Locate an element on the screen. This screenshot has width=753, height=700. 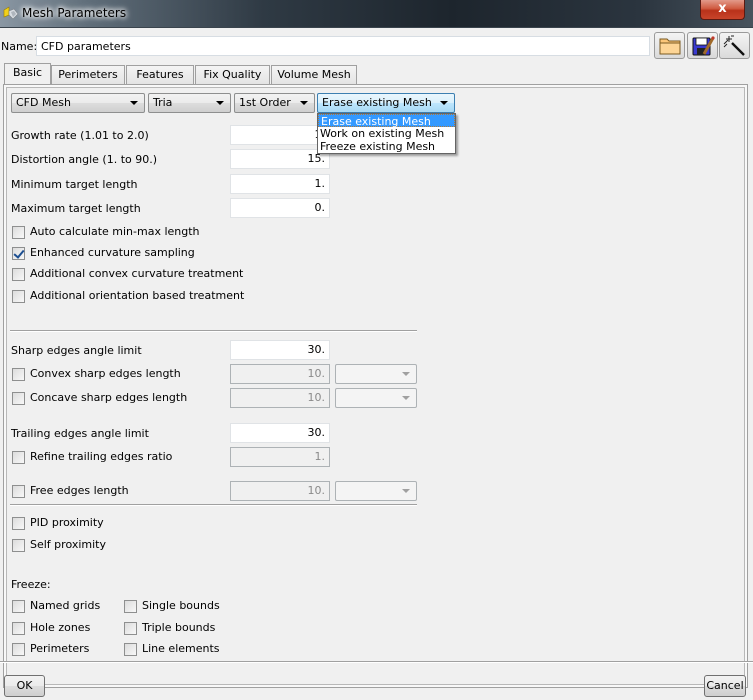
auto-calc-checkbox is located at coordinates (18, 232).